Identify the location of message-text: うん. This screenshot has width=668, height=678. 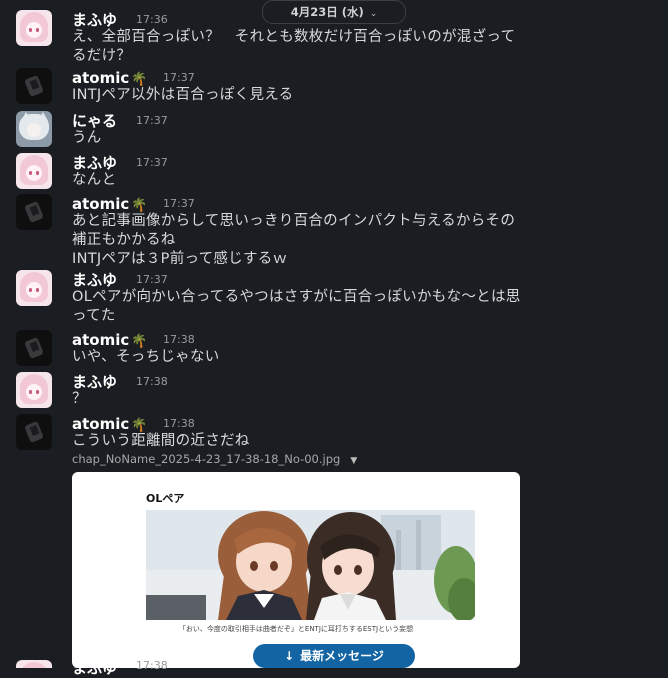
(87, 138).